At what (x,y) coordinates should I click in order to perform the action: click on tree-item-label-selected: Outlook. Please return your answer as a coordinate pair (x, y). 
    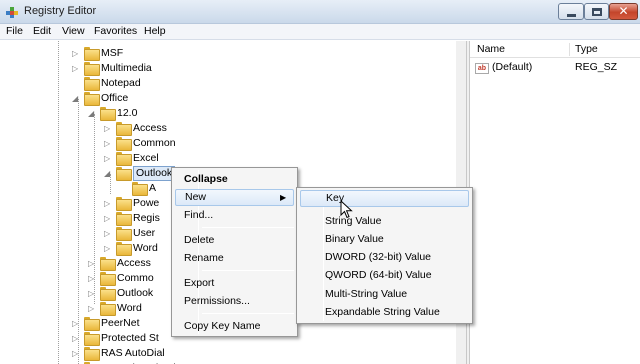
    Looking at the image, I should click on (154, 173).